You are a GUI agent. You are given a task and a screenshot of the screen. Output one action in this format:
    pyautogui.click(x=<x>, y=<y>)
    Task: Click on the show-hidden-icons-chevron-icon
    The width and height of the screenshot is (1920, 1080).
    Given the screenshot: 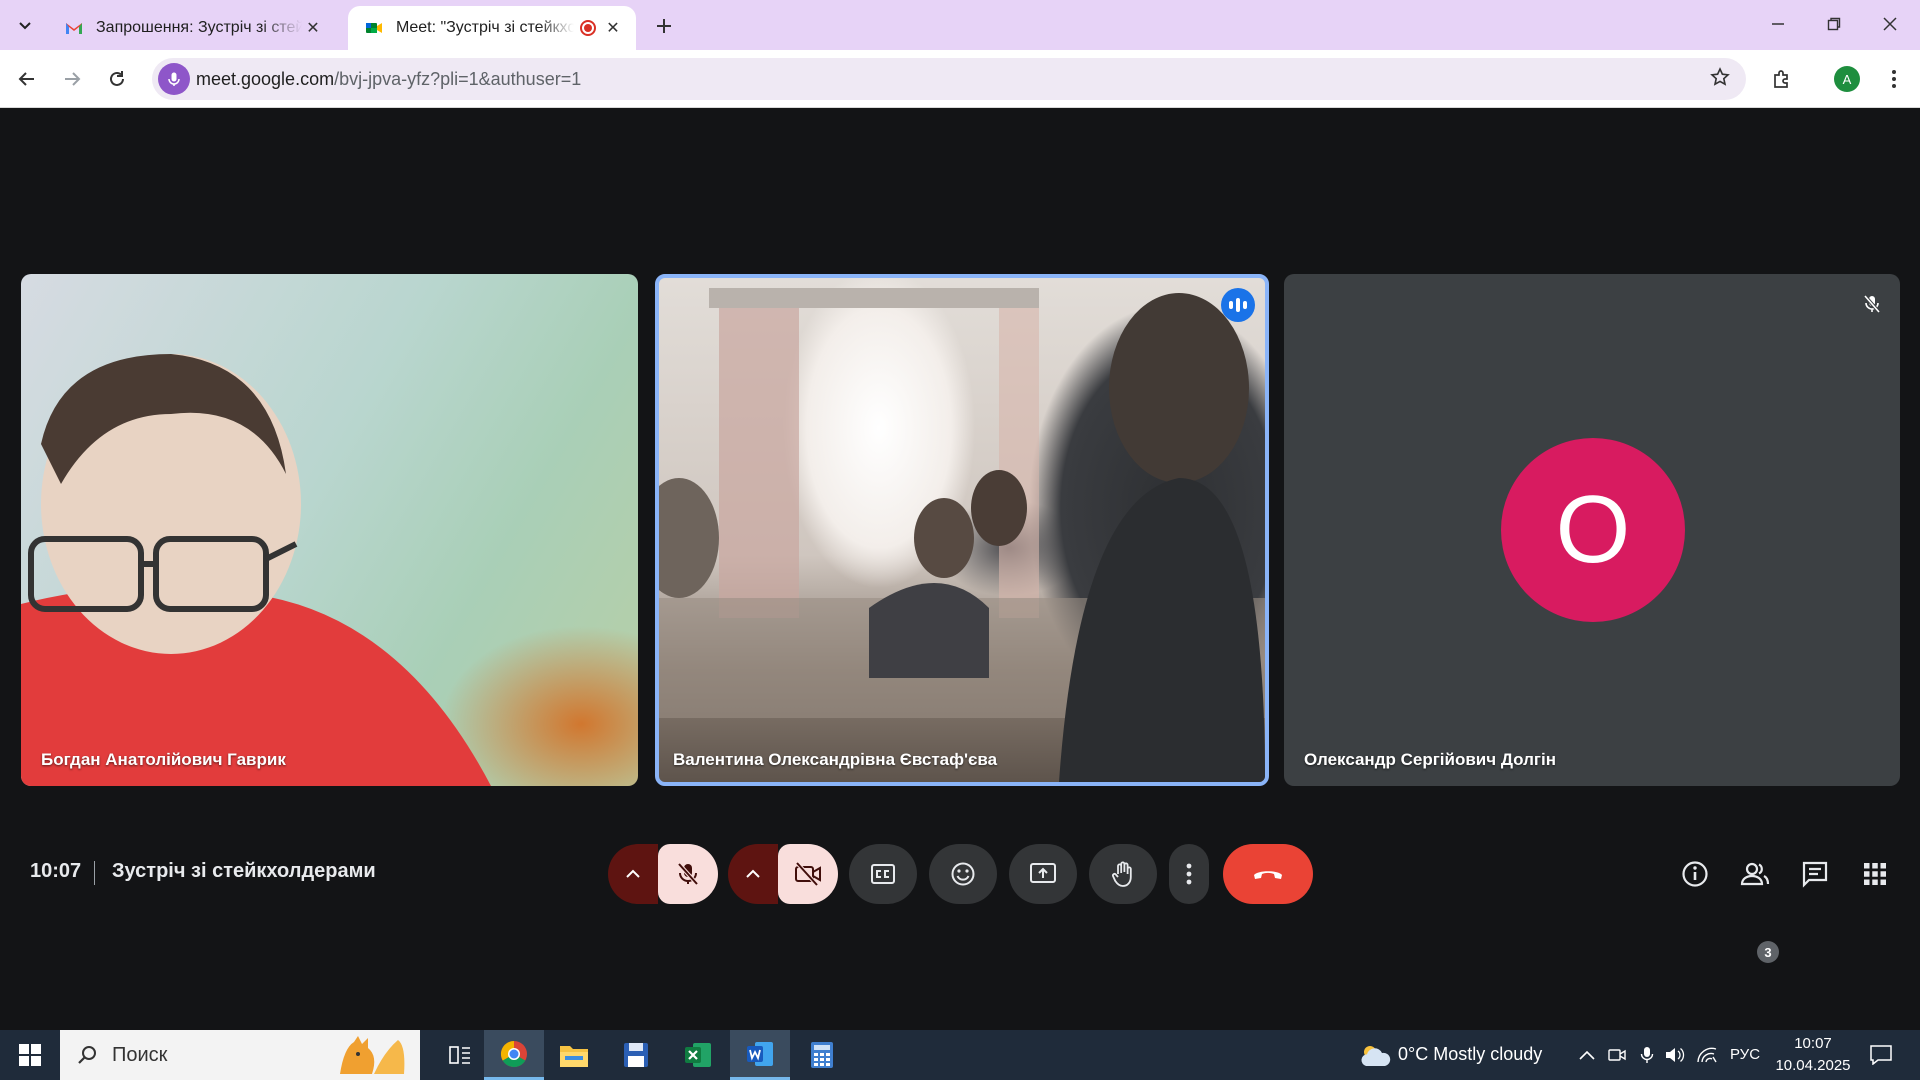 What is the action you would take?
    pyautogui.click(x=1587, y=1055)
    